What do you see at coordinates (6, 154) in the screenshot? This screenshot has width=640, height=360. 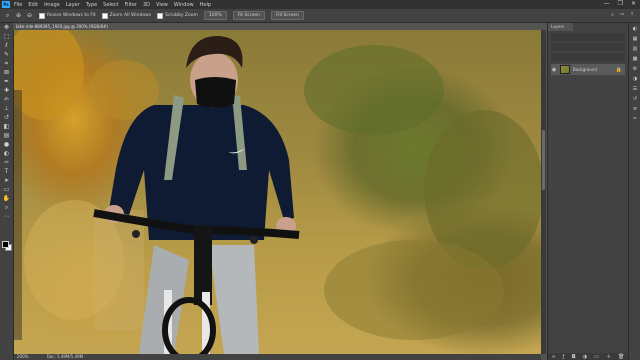 I see `dodge-icon: ◐` at bounding box center [6, 154].